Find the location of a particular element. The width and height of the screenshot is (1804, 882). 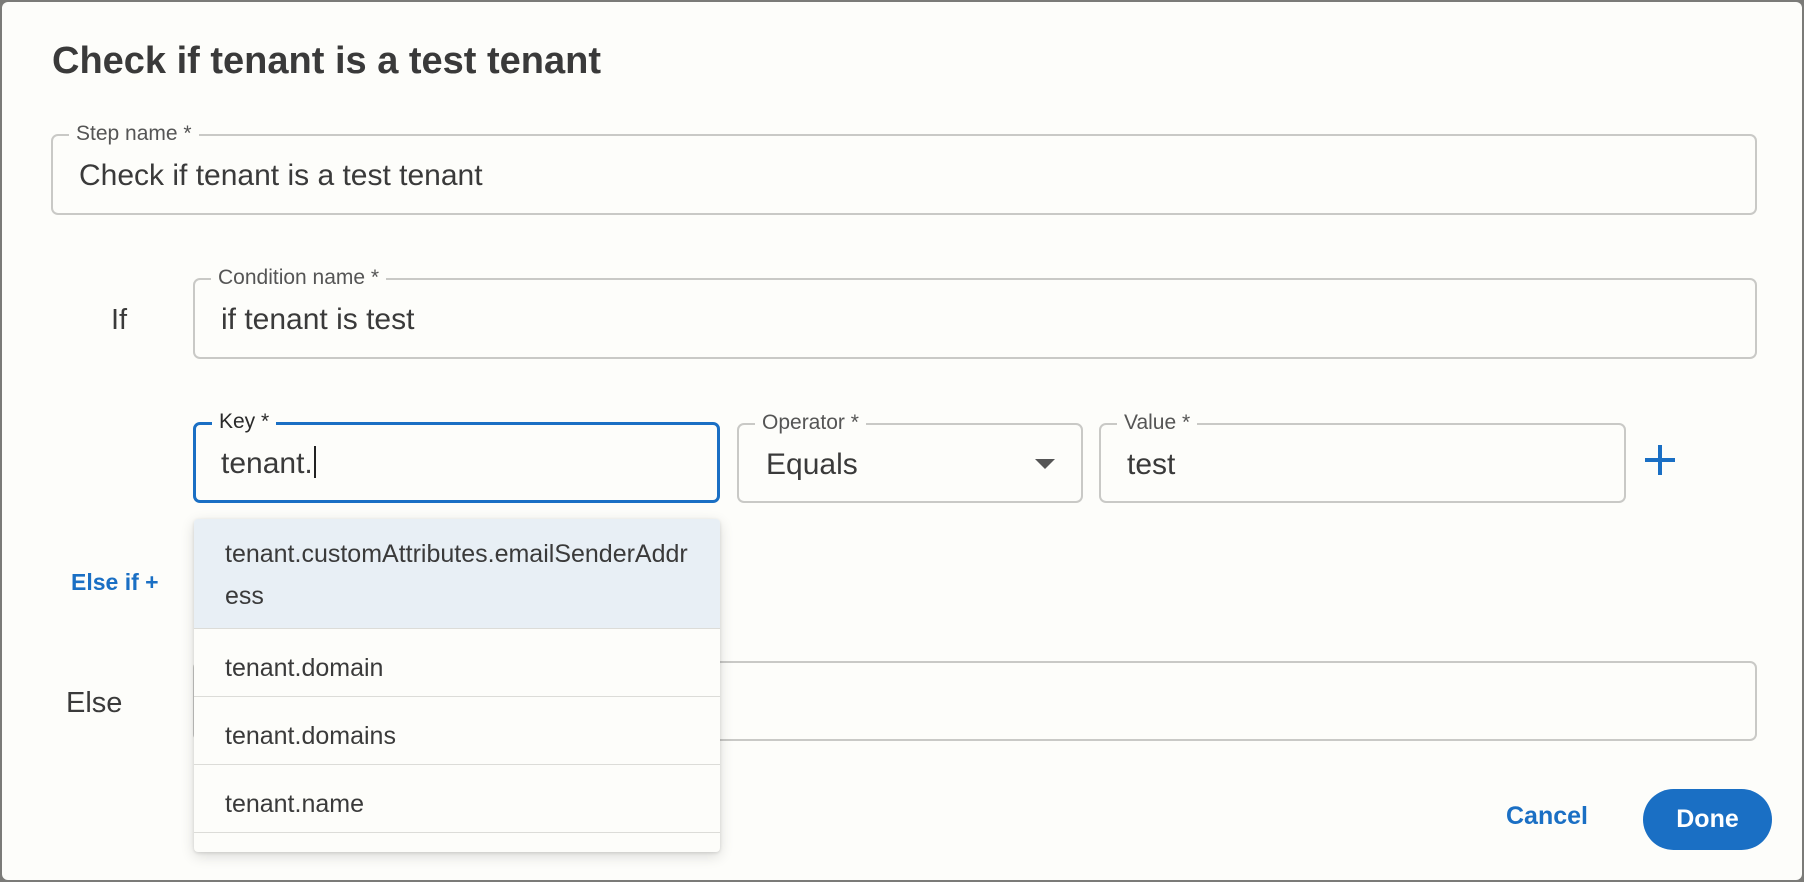

key-label: Key * is located at coordinates (244, 422).